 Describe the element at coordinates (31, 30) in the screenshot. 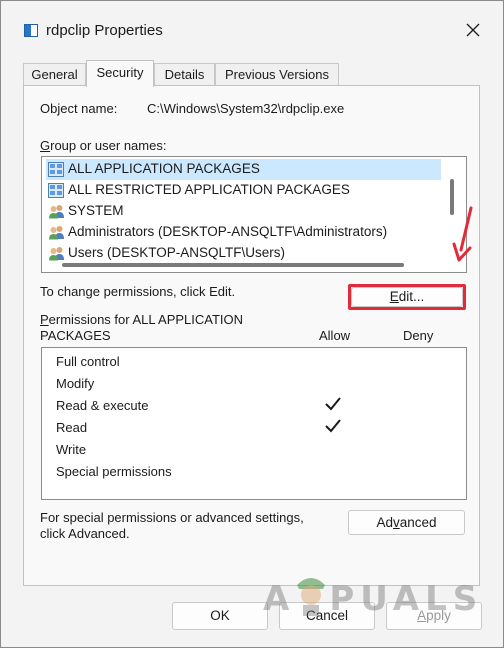

I see `app-icon` at that location.